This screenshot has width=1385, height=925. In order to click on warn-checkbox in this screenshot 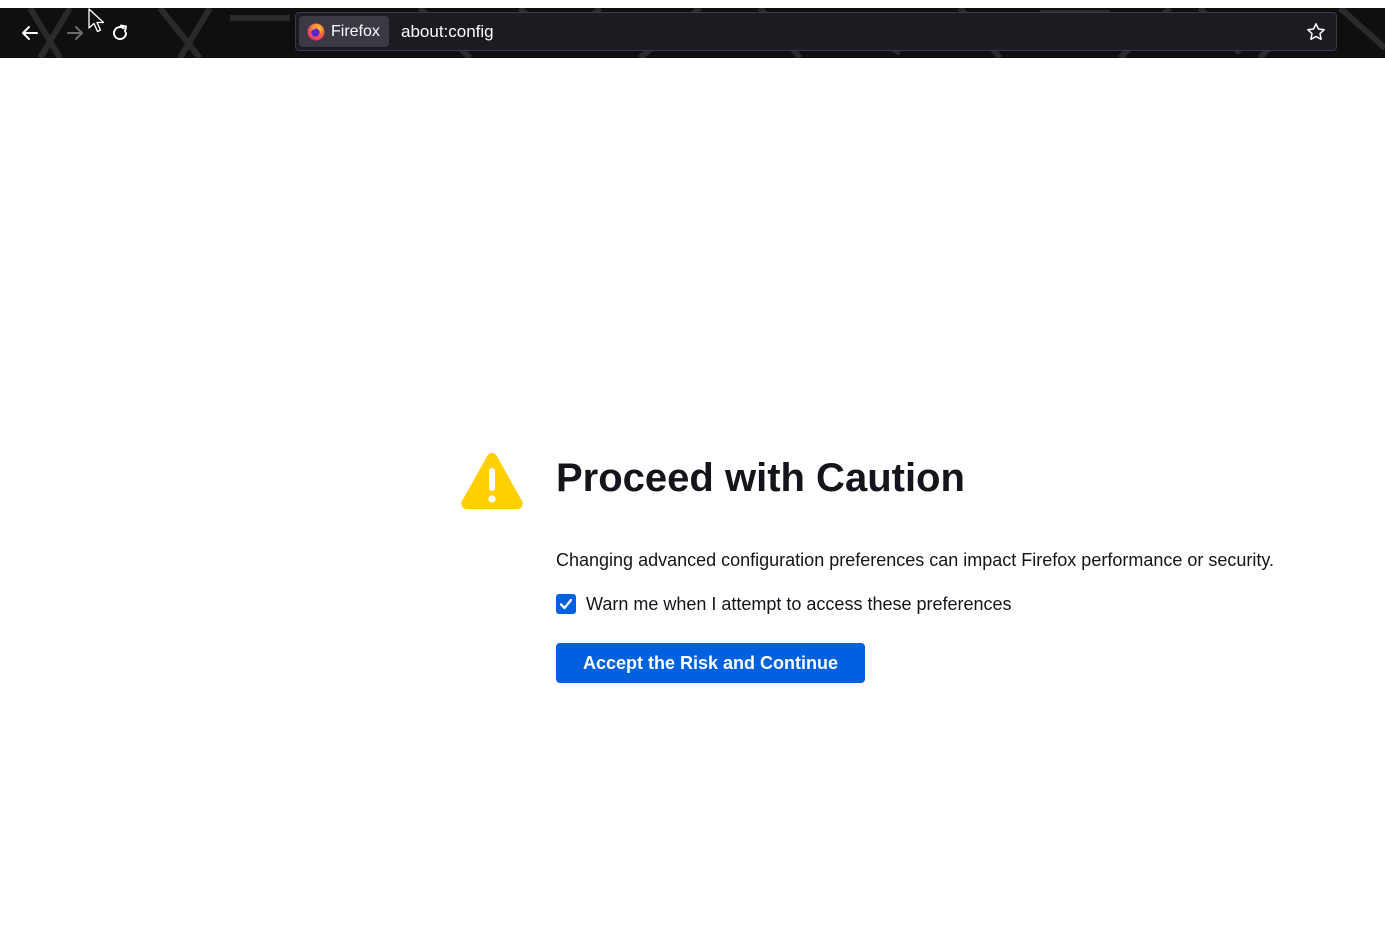, I will do `click(566, 604)`.